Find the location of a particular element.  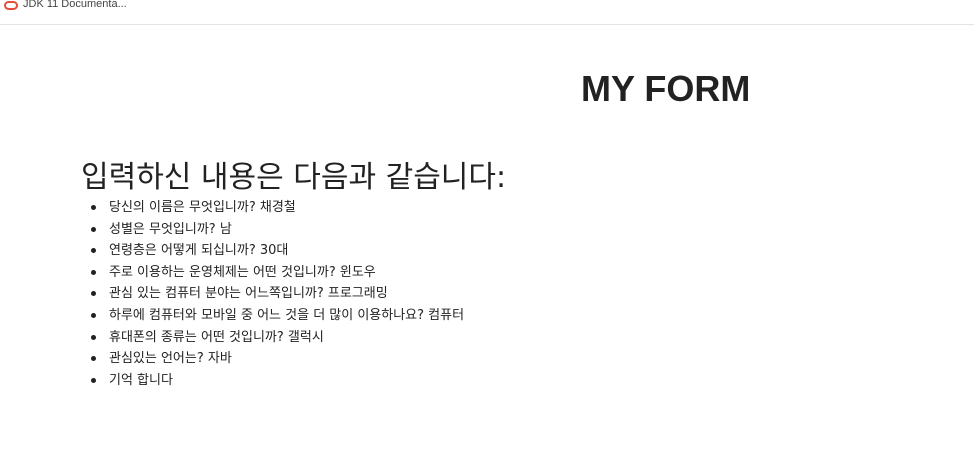

list-item-text: 하루에 컴퓨터와 모바일 중 어느 것을 더 많이 이용하나요? 컴퓨터 is located at coordinates (287, 315).